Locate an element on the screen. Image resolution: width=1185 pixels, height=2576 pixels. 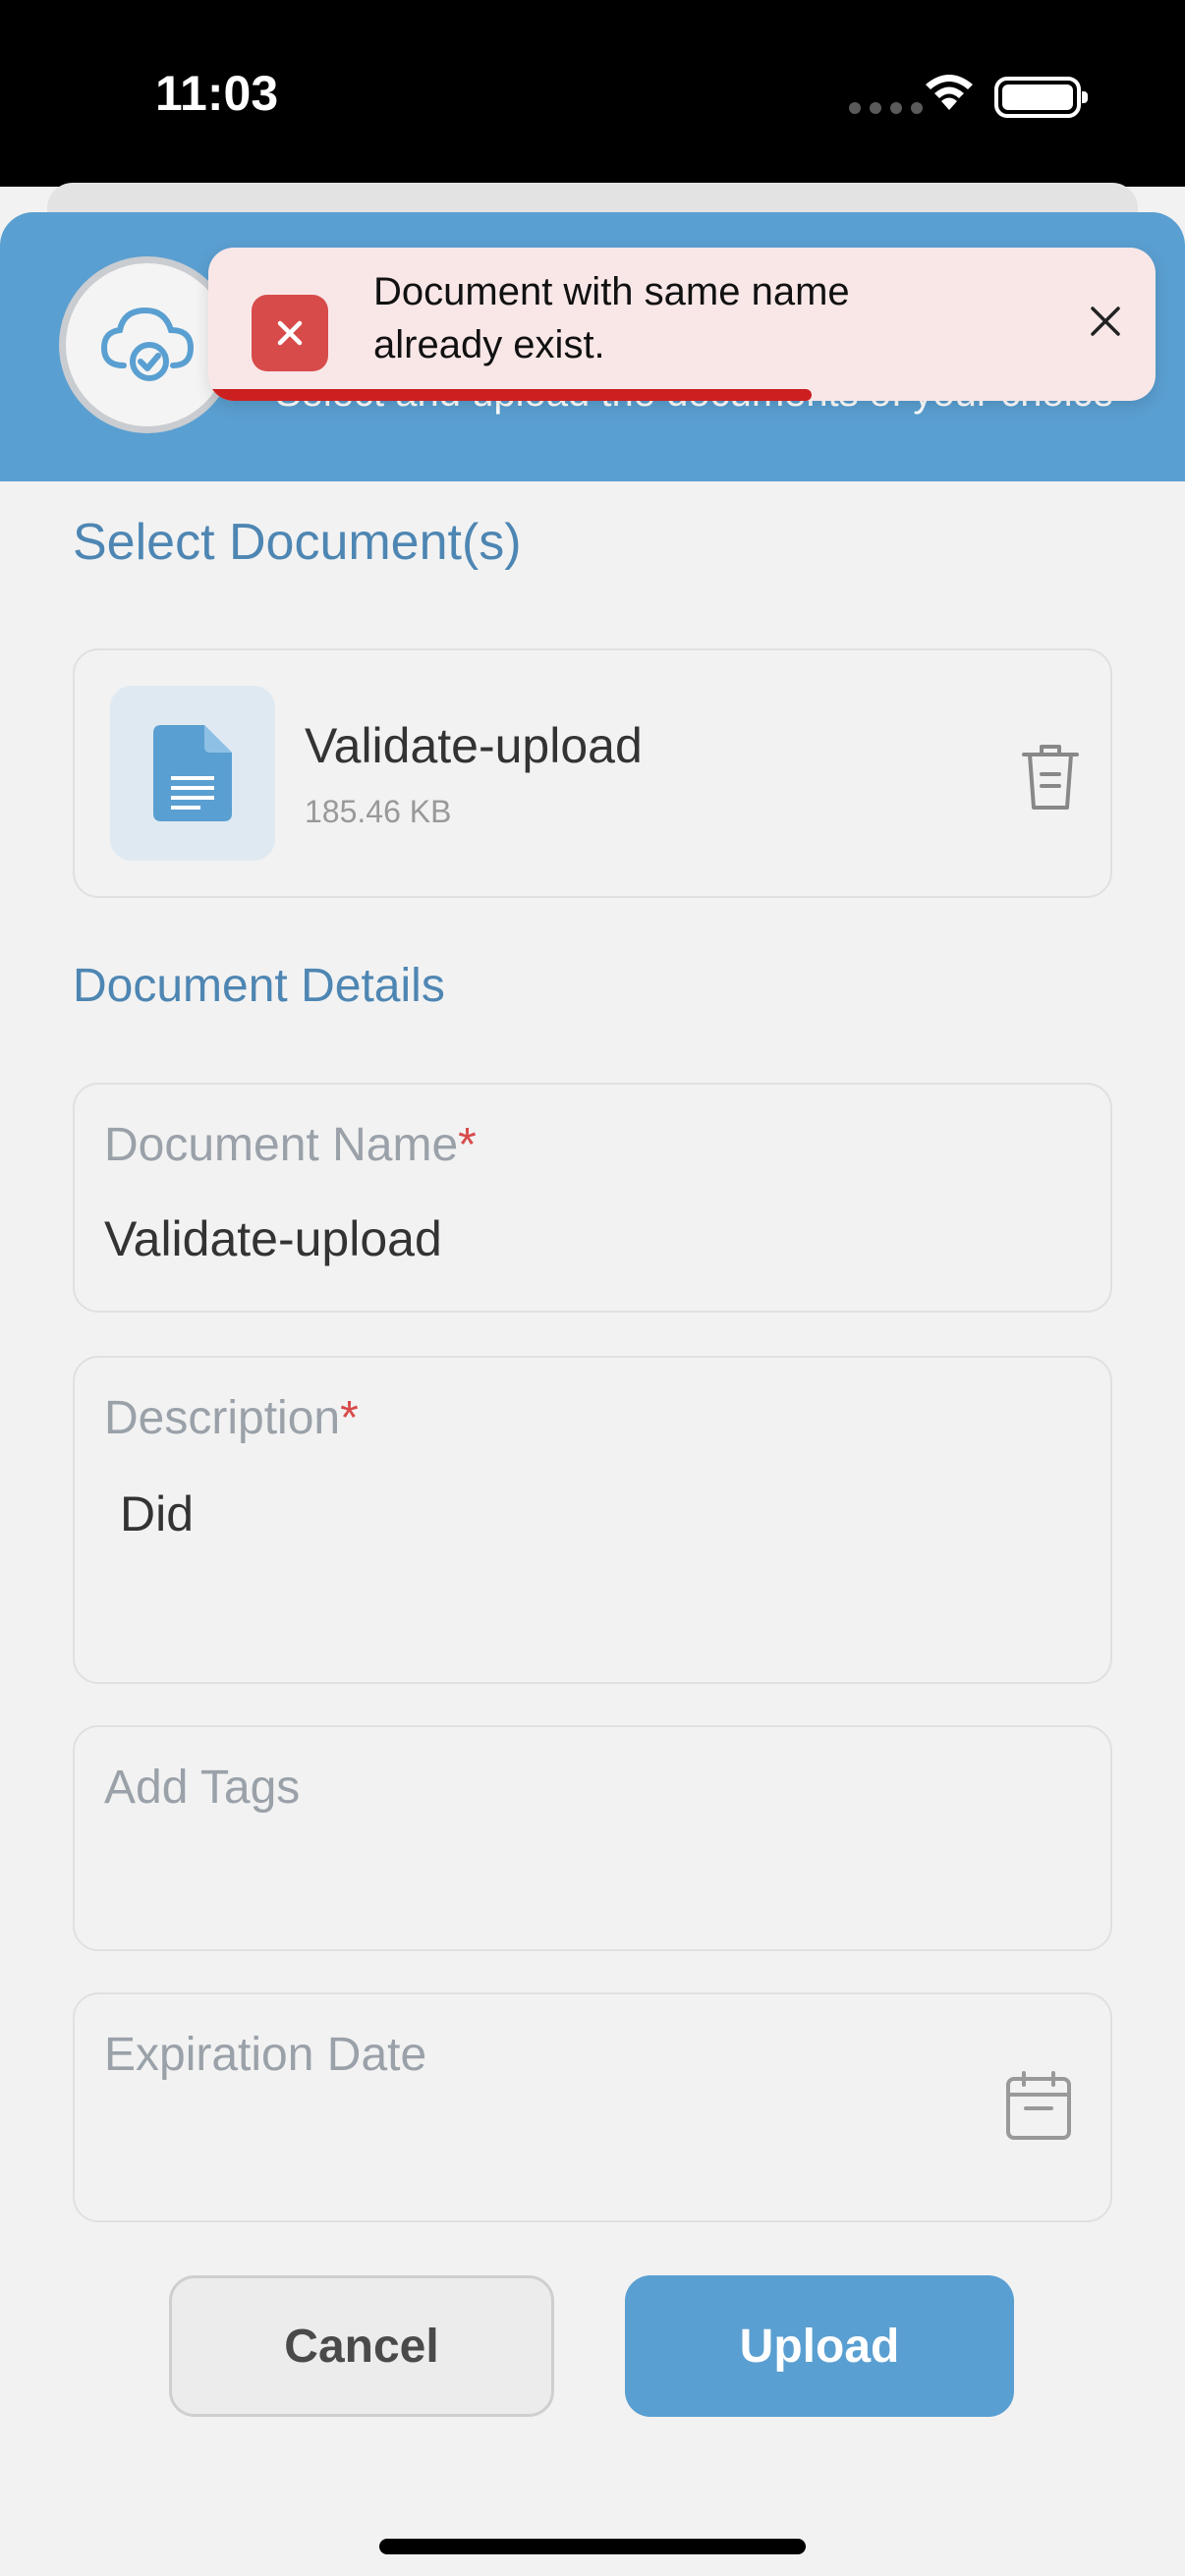
calendar-icon is located at coordinates (1038, 2105).